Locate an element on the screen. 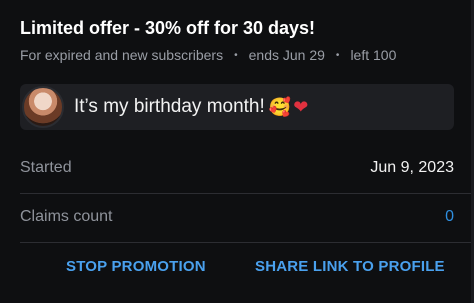 This screenshot has width=474, height=303. claims-count-link: 0 is located at coordinates (449, 217).